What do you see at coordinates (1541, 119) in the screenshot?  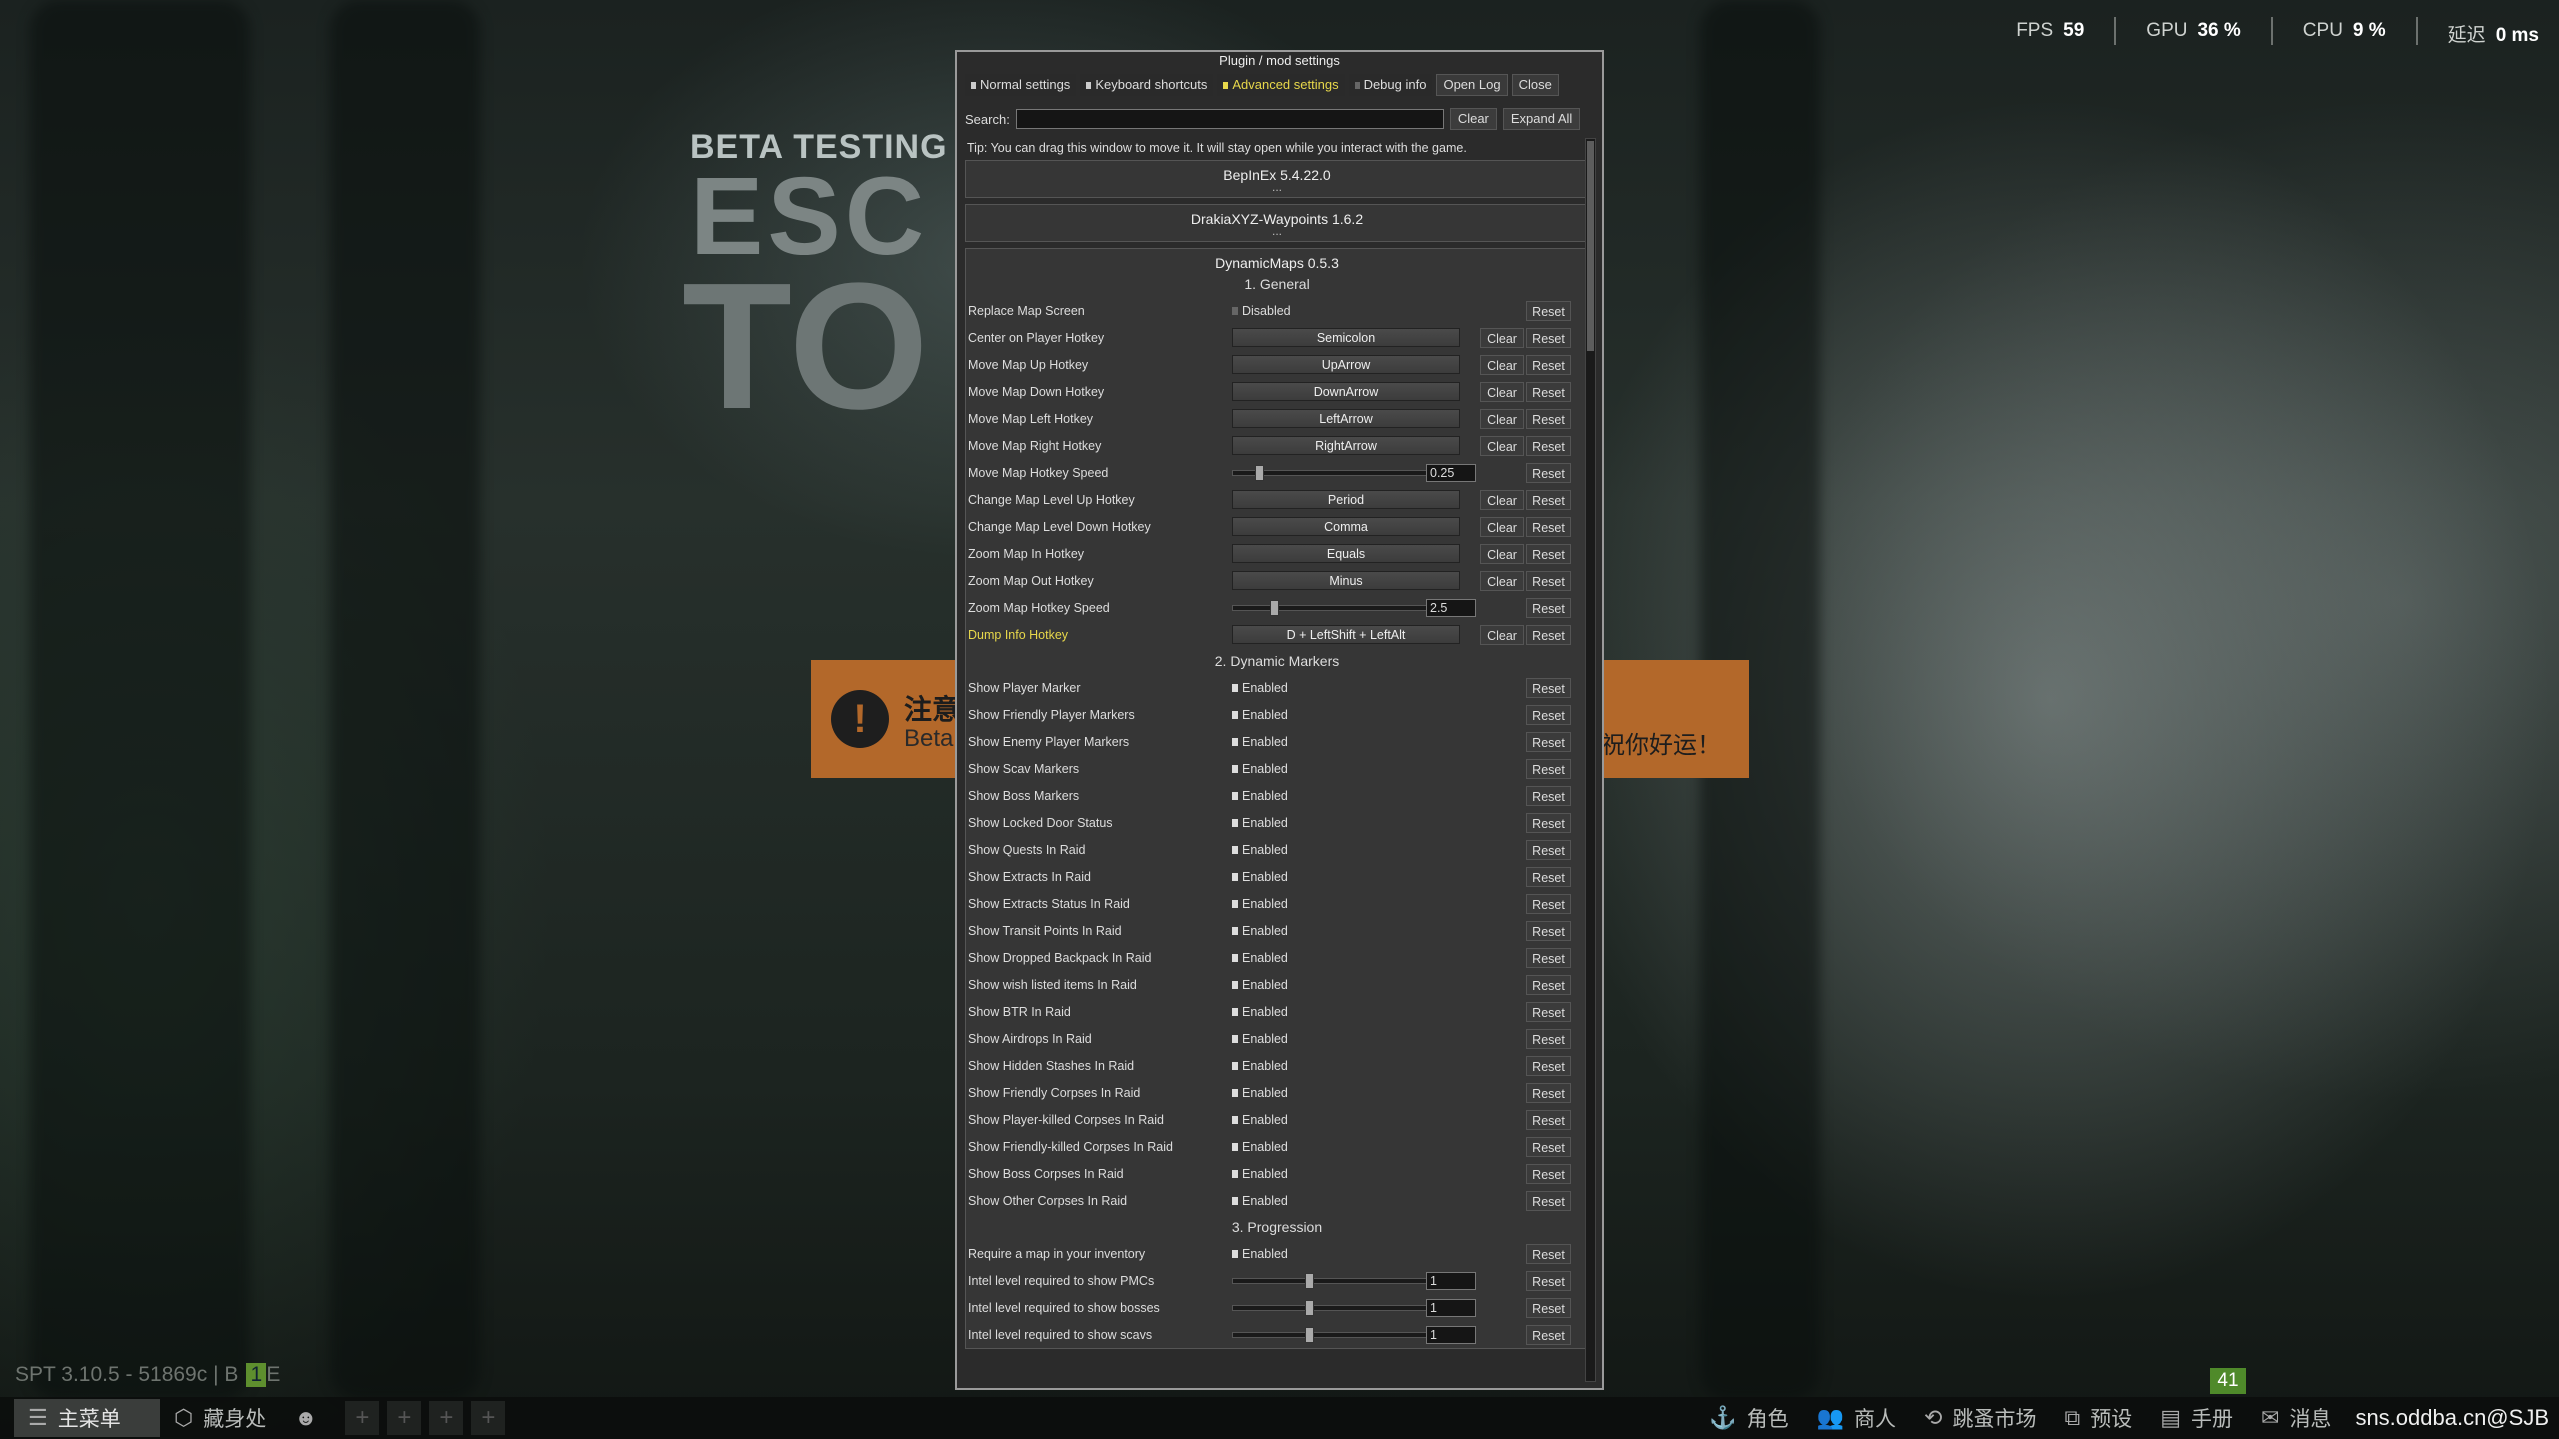 I see `expand-all-button: Expand All` at bounding box center [1541, 119].